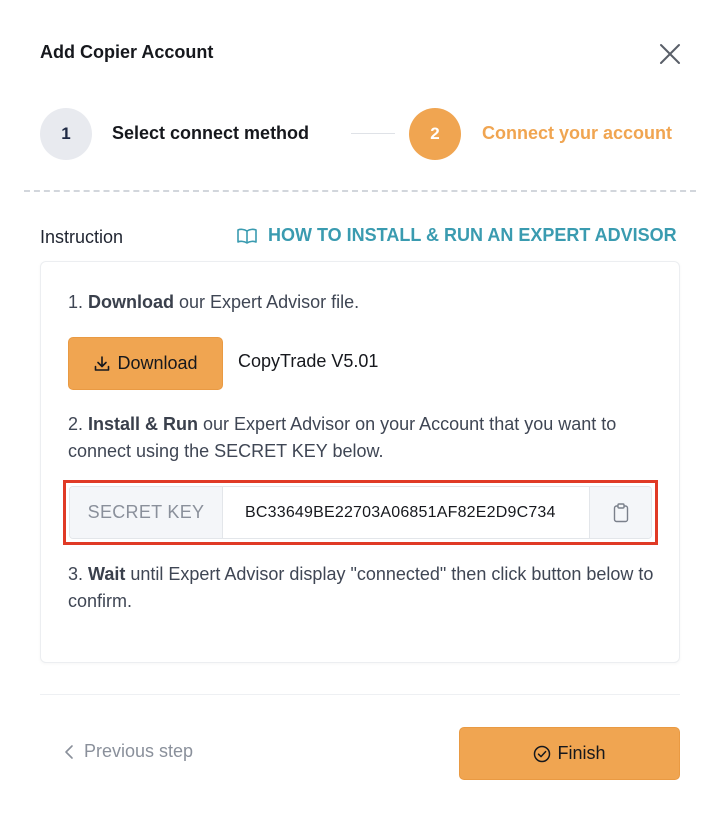  What do you see at coordinates (157, 363) in the screenshot?
I see `download-button-label: Download` at bounding box center [157, 363].